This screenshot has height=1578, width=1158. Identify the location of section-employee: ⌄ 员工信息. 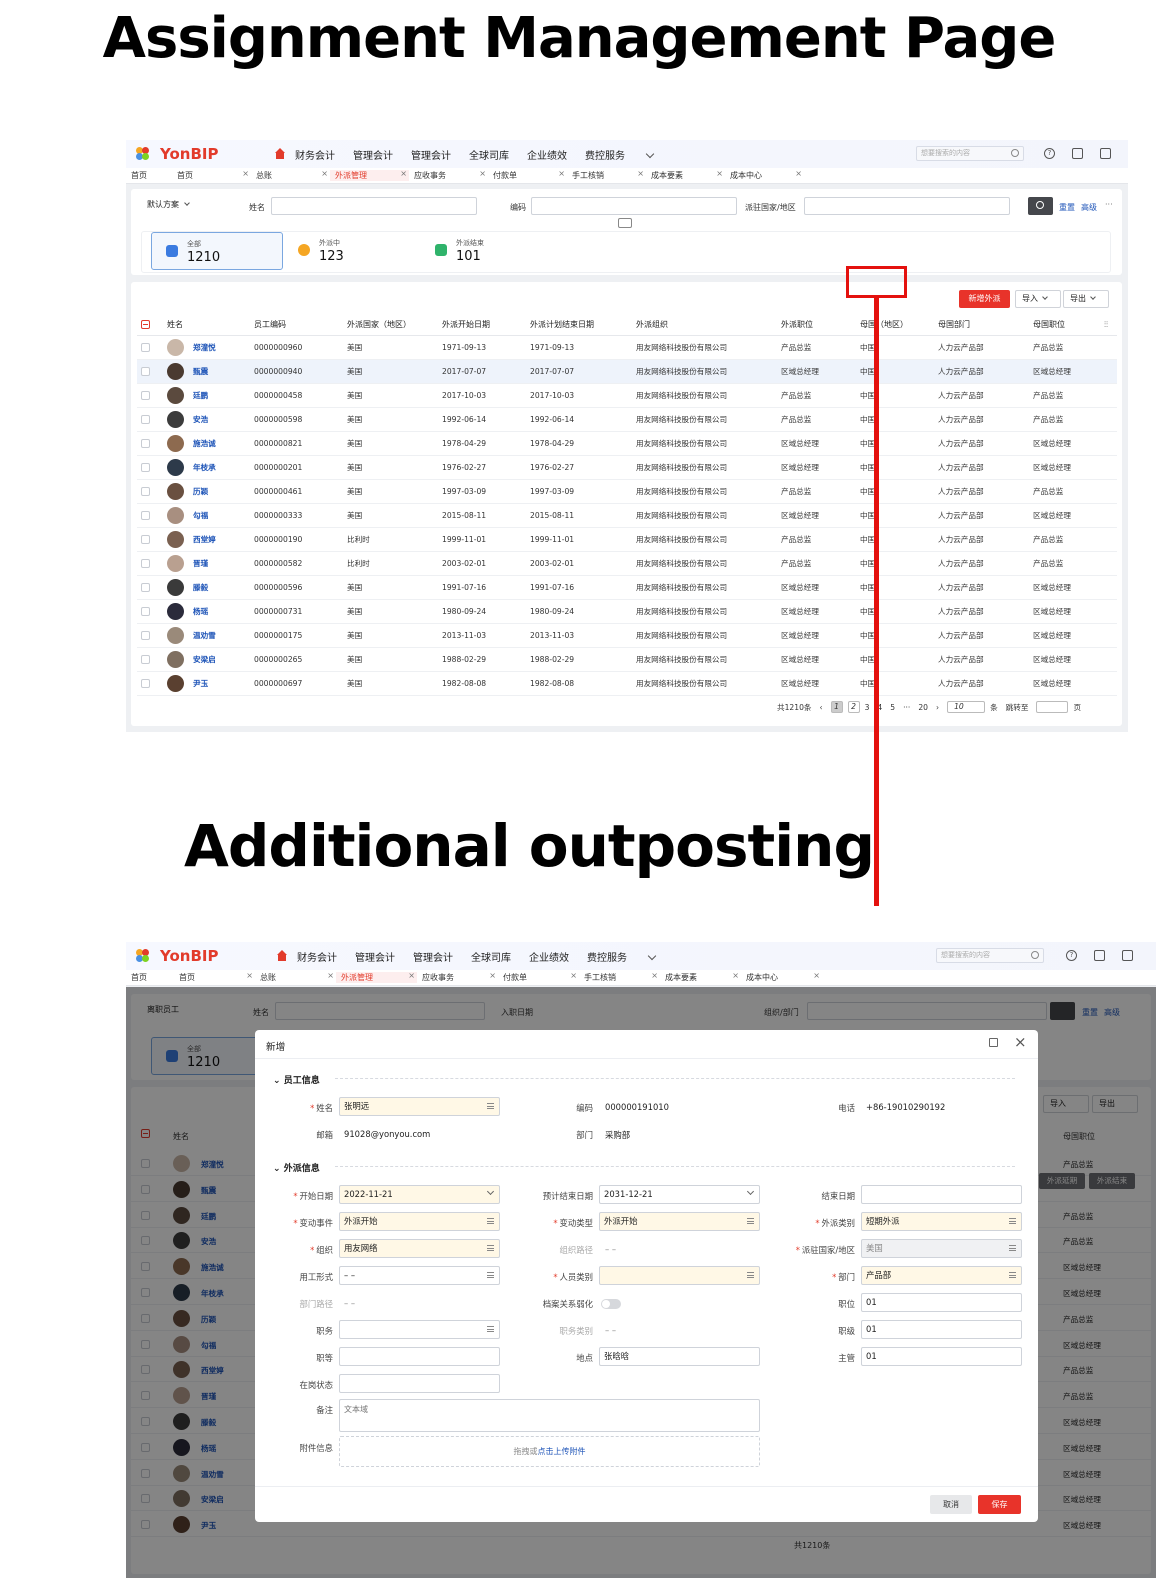
(644, 1079).